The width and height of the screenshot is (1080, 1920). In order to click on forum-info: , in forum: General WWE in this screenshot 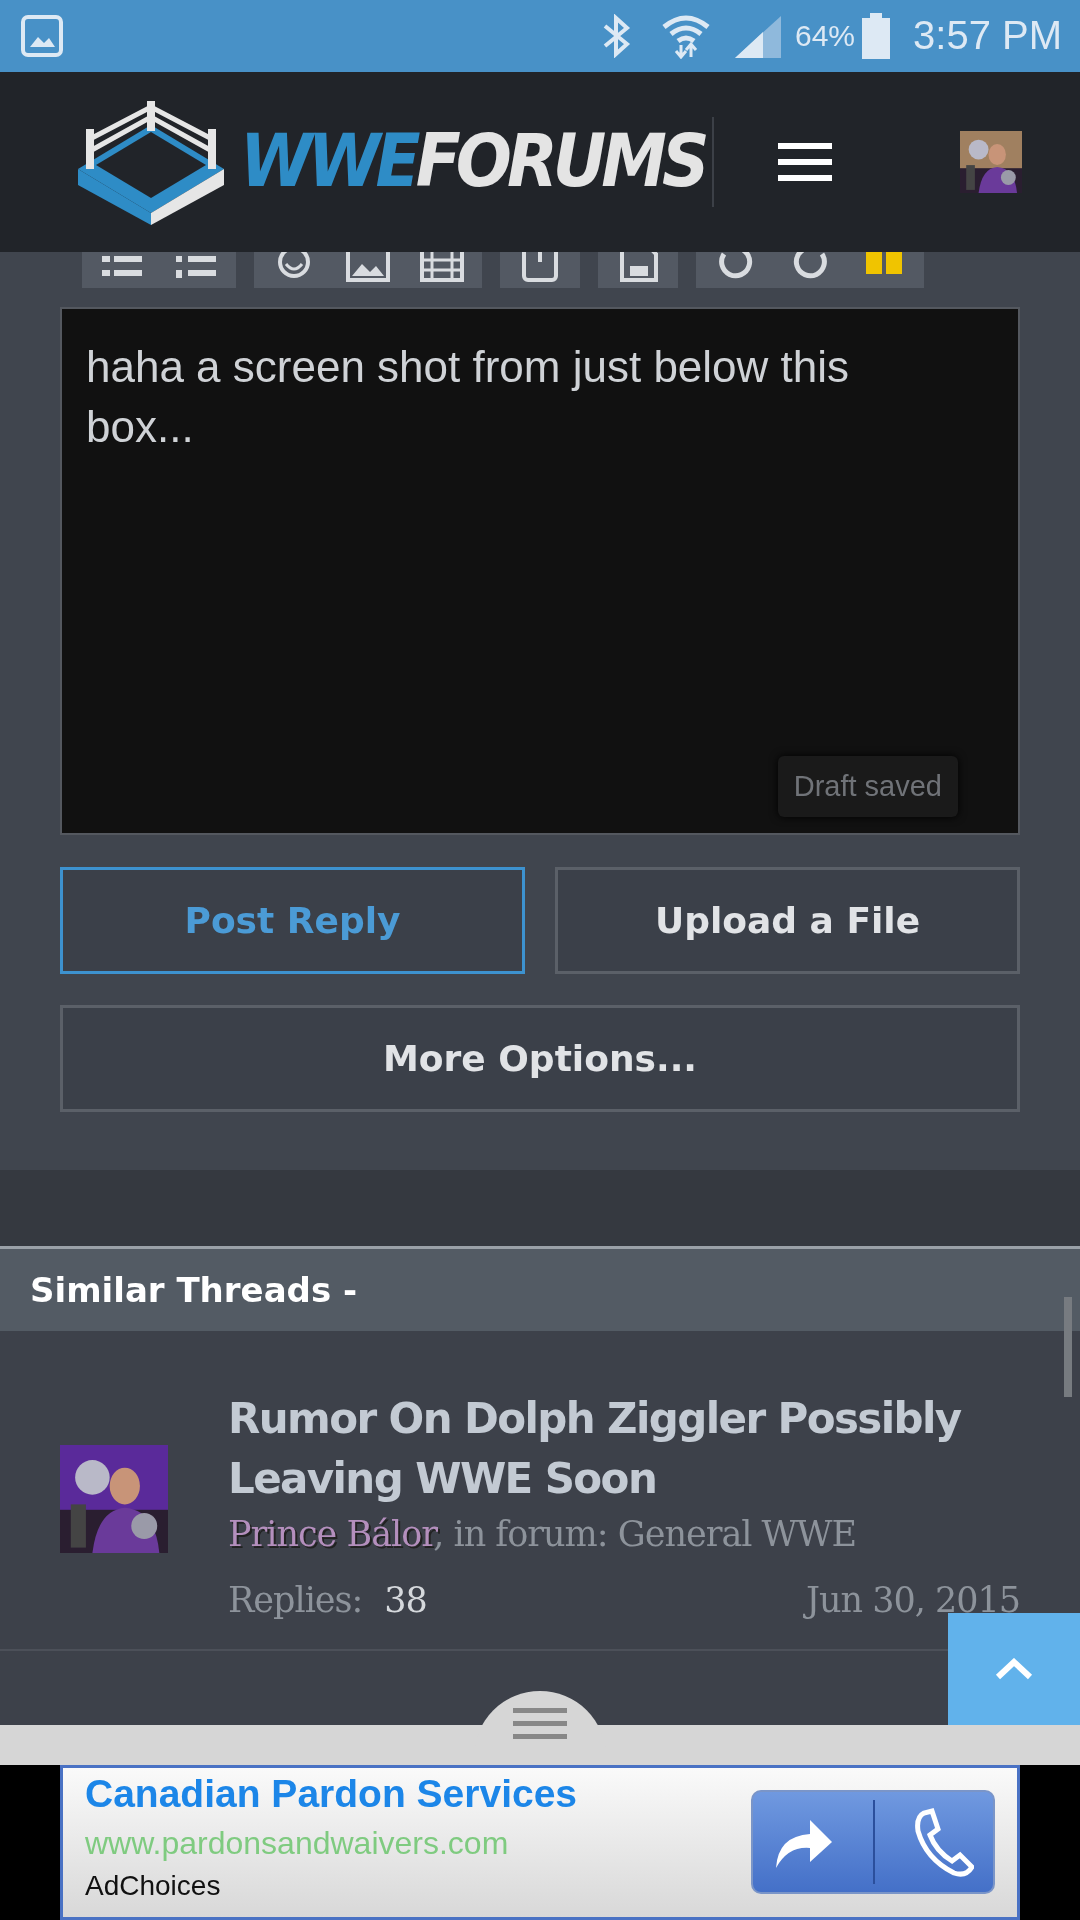, I will do `click(645, 1534)`.